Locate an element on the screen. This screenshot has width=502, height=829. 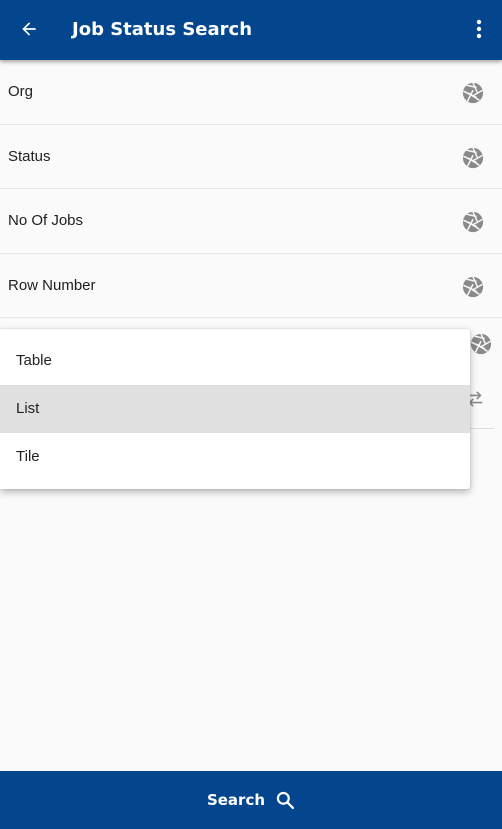
menu-item-tile: Tile is located at coordinates (235, 457).